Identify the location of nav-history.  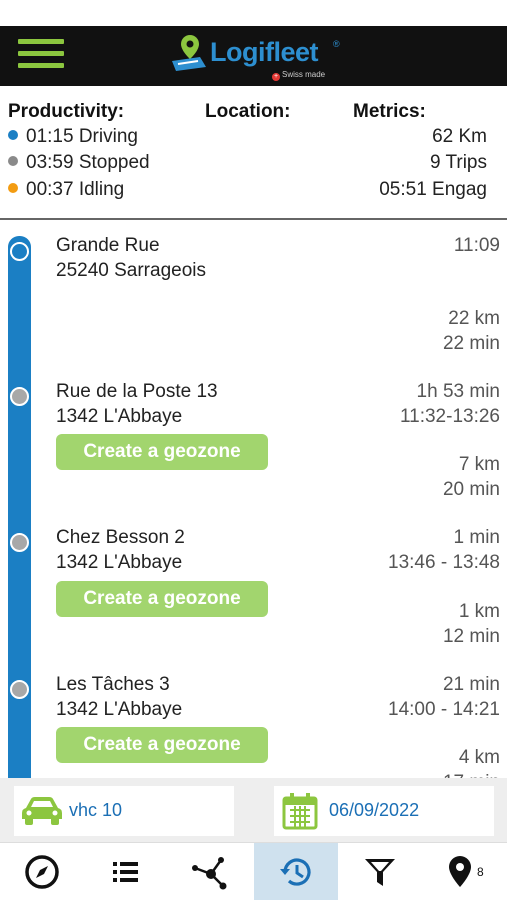
(296, 871).